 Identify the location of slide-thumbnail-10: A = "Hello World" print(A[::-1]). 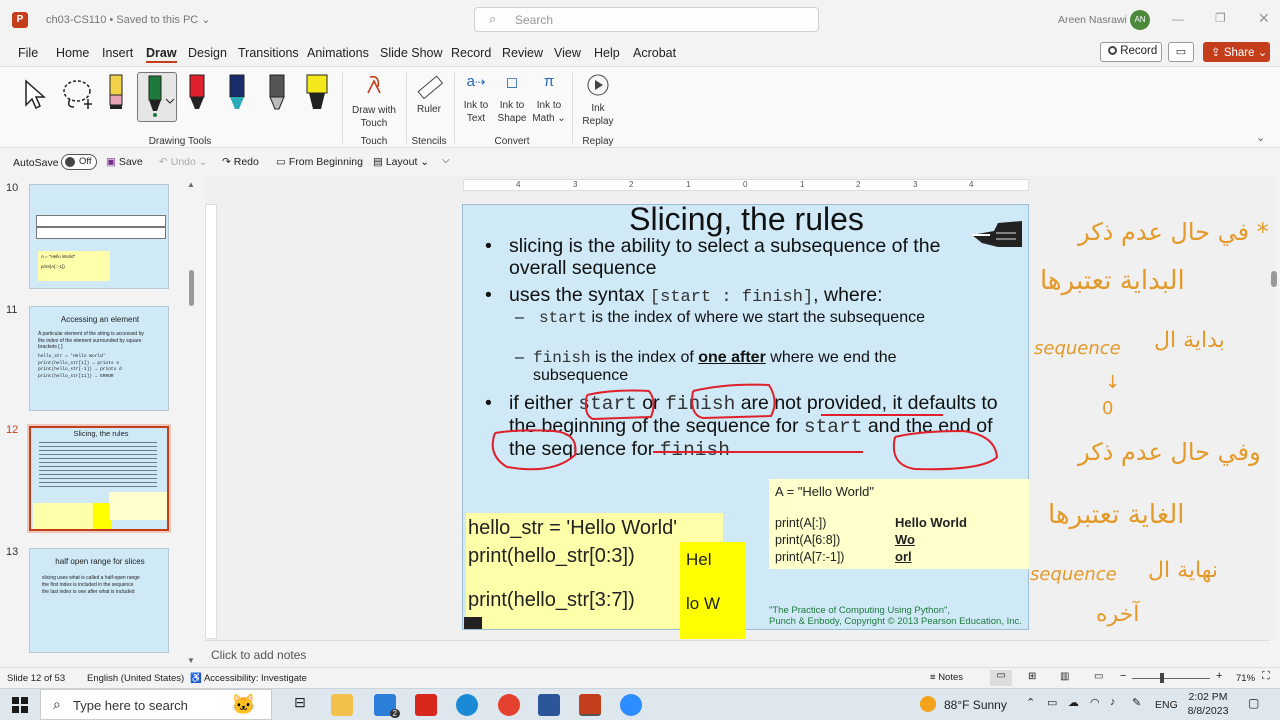
(99, 236).